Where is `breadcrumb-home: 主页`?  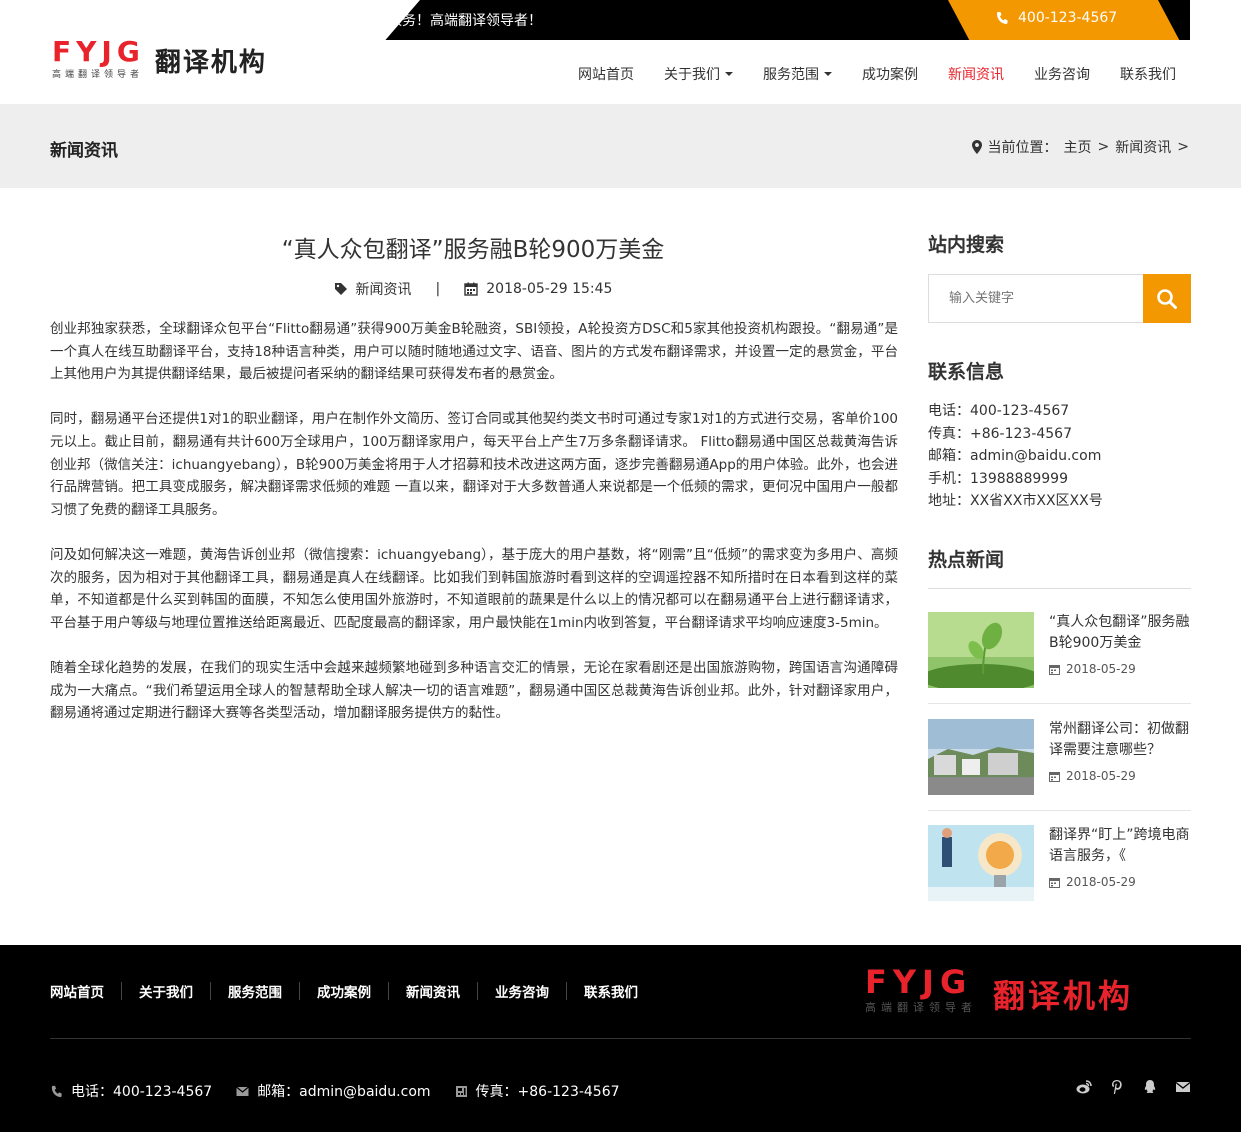 breadcrumb-home: 主页 is located at coordinates (1078, 147).